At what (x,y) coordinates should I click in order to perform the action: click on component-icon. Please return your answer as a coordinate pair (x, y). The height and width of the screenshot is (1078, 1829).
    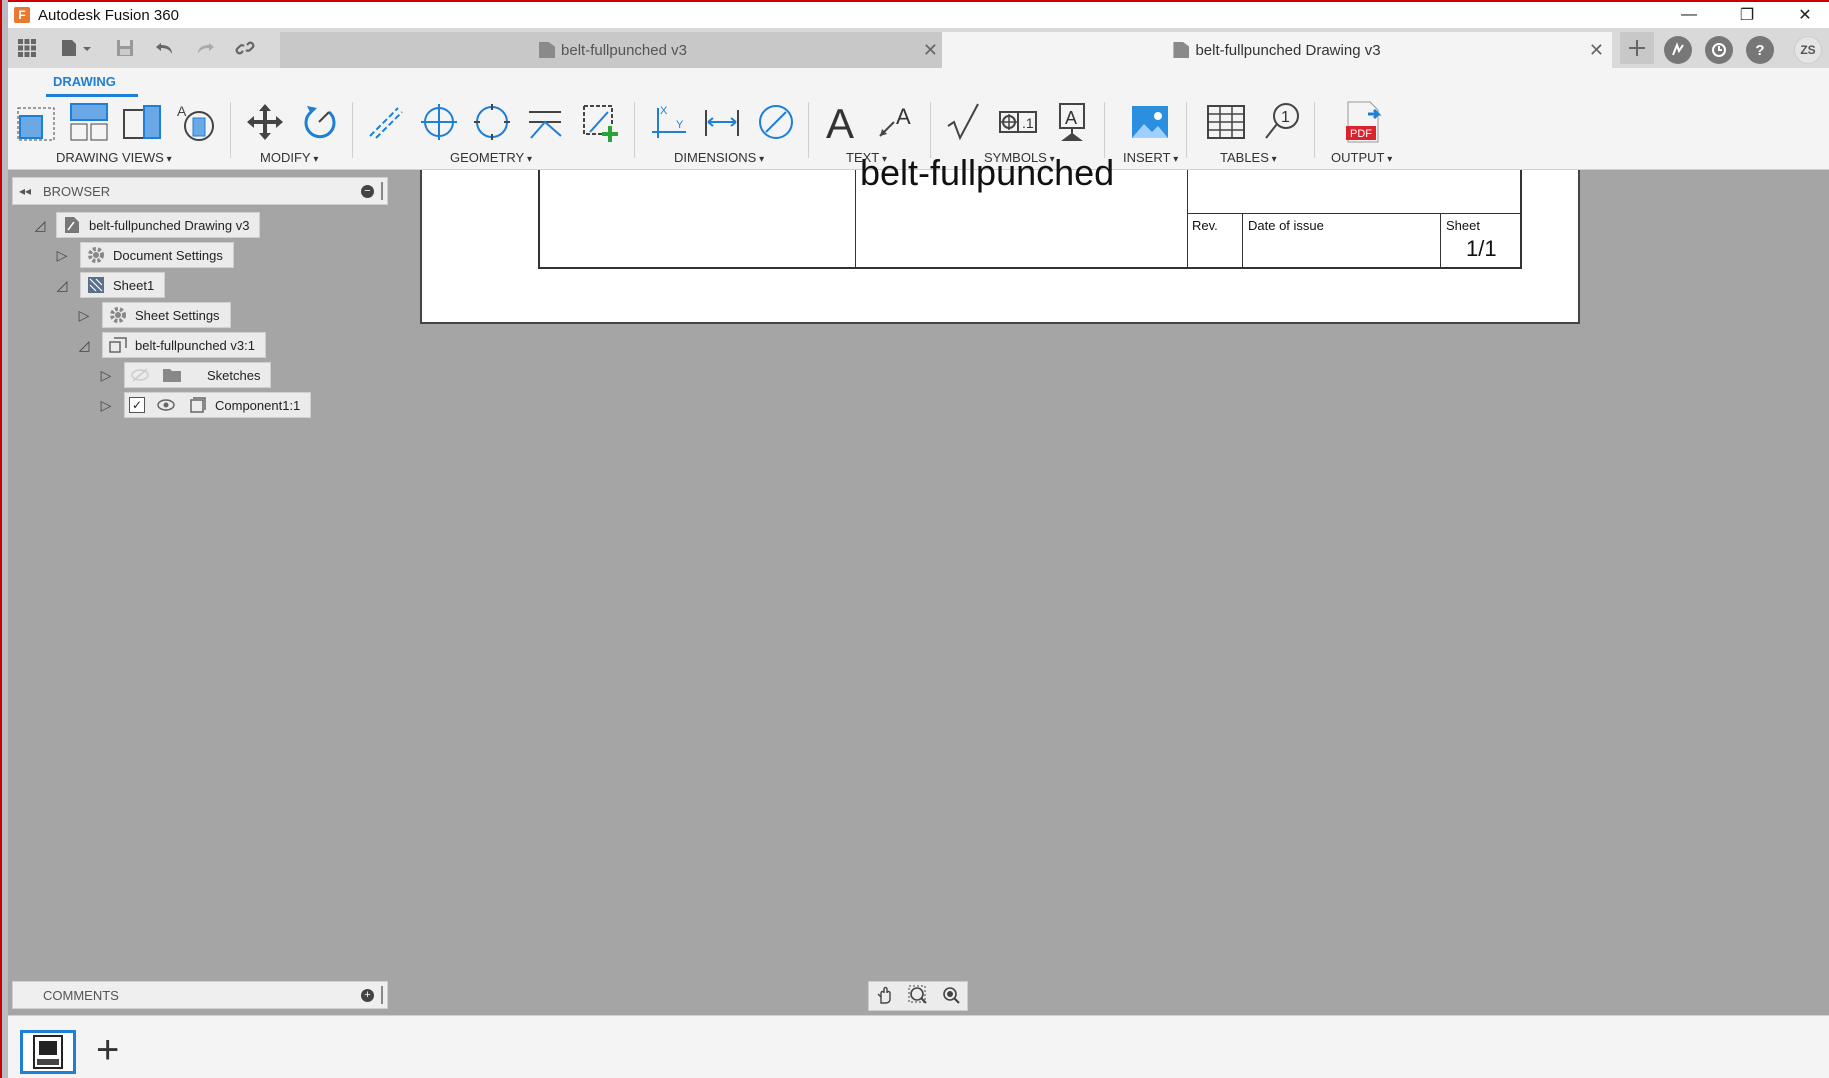
    Looking at the image, I should click on (198, 405).